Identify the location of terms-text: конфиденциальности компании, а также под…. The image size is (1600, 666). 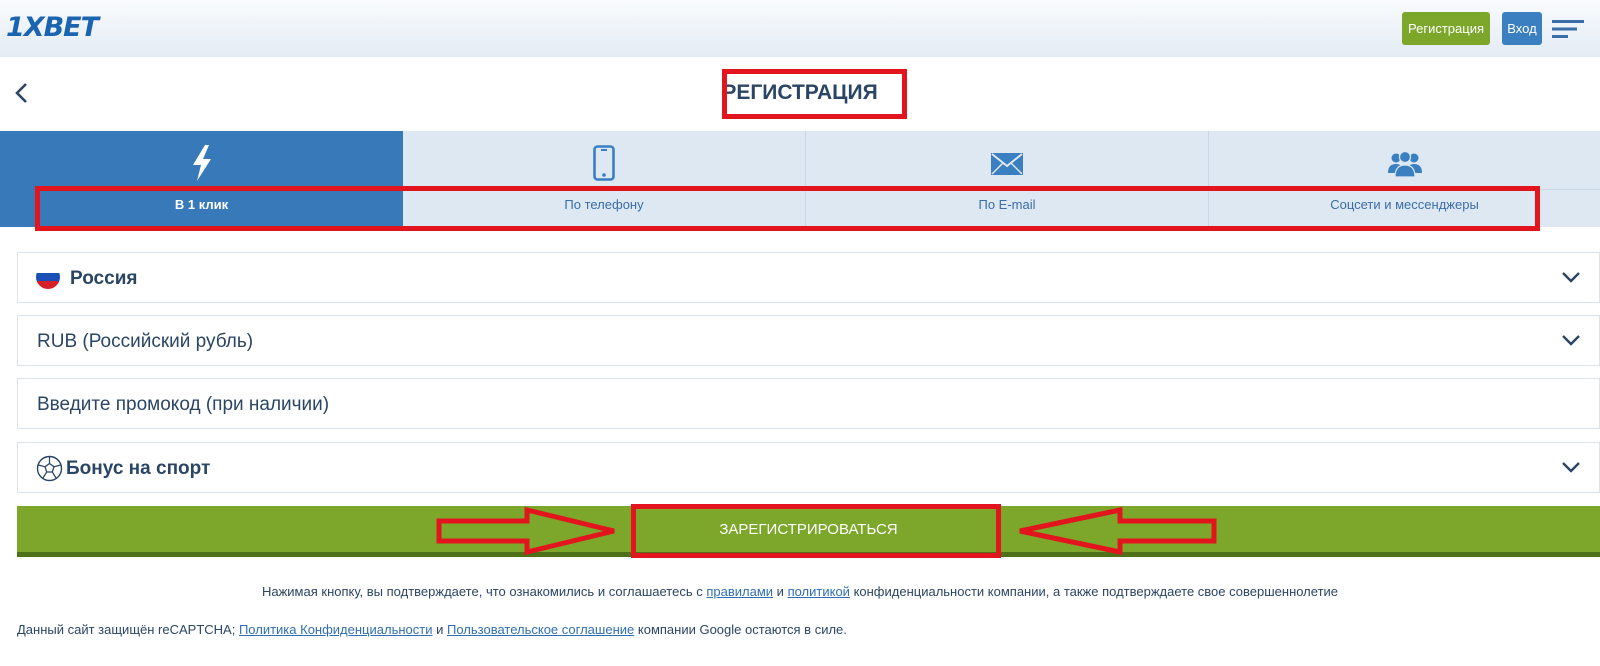
(1096, 591).